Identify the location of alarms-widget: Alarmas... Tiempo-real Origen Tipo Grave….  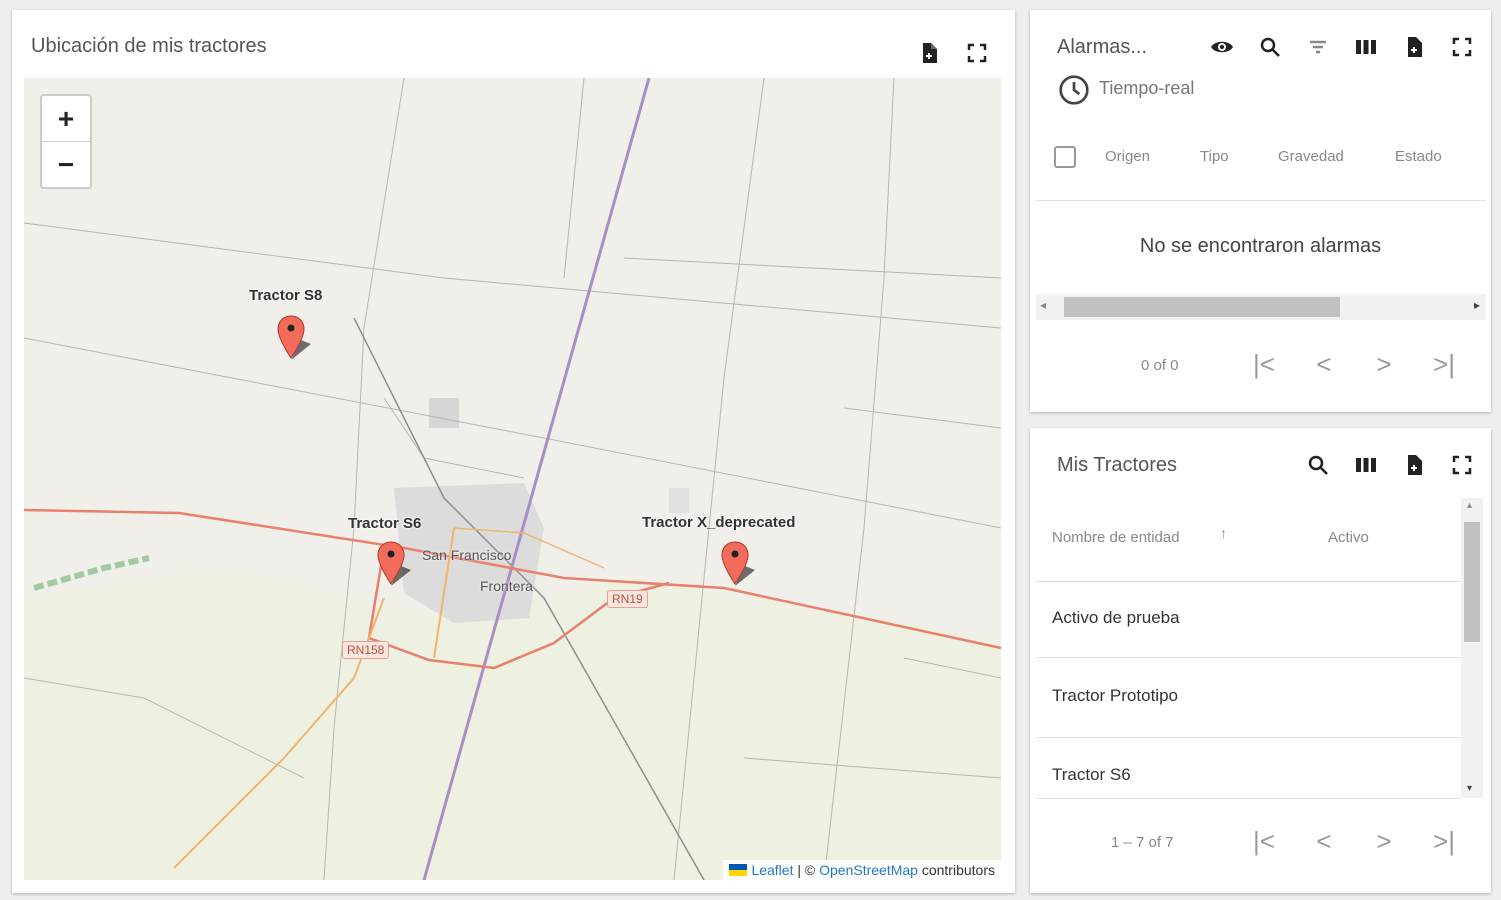
(1260, 211).